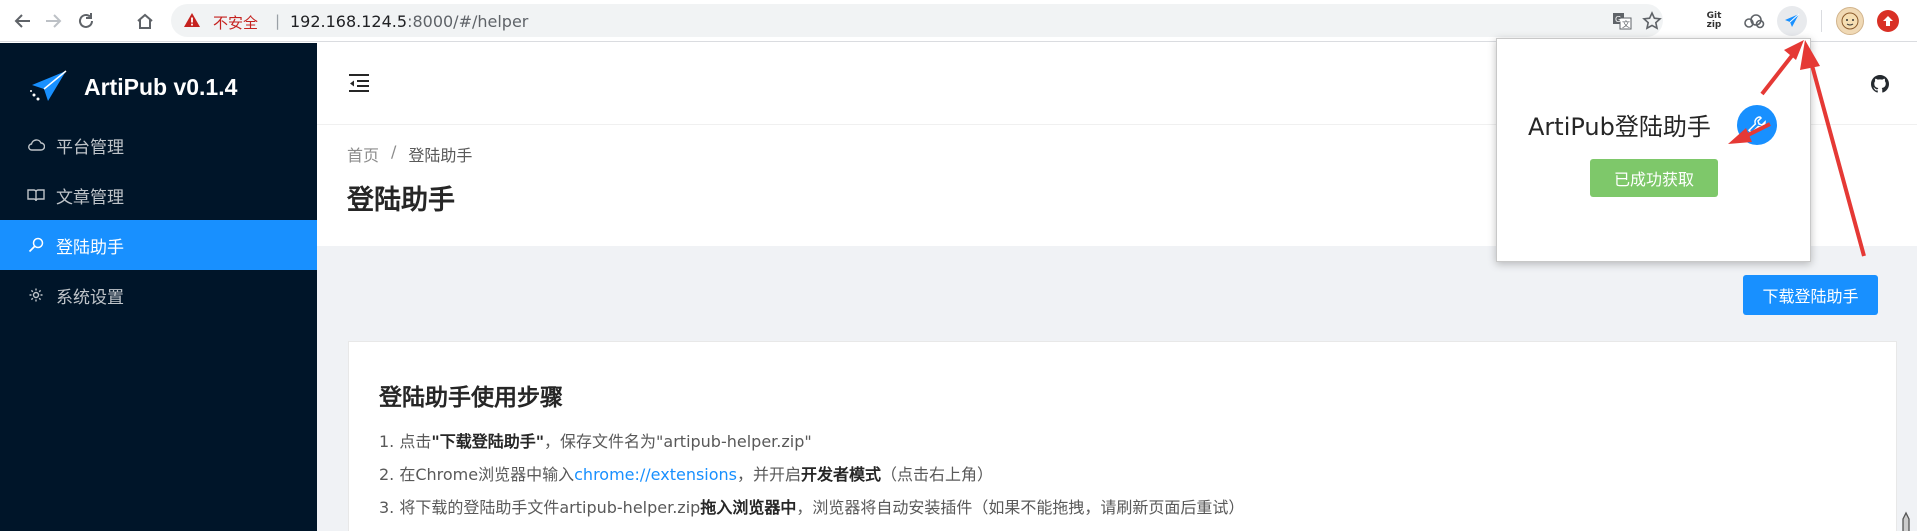  Describe the element at coordinates (1652, 21) in the screenshot. I see `bookmark-star-icon` at that location.